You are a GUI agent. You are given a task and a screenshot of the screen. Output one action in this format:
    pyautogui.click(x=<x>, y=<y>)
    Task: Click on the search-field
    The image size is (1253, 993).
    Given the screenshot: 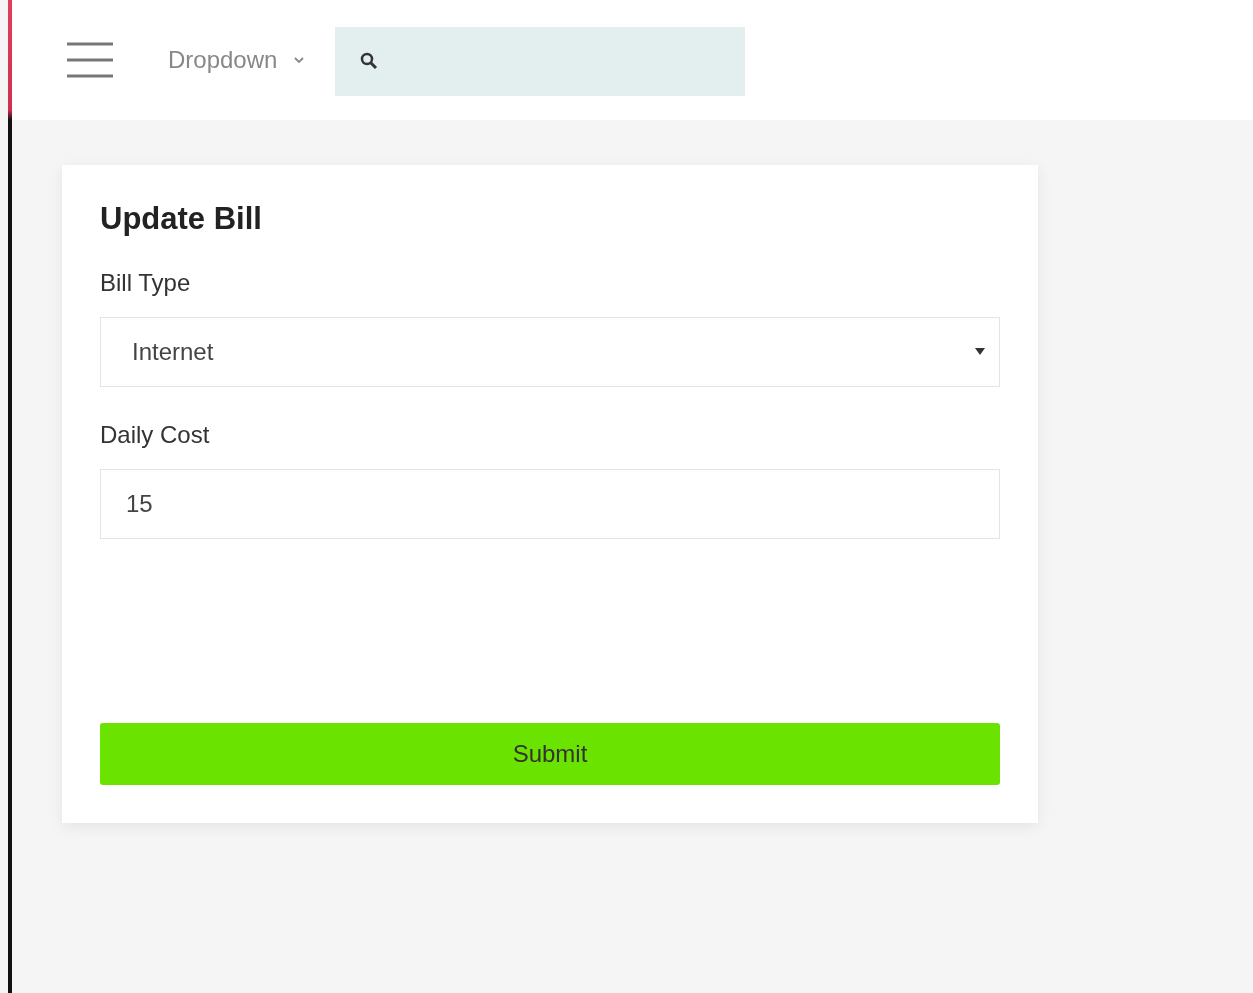 What is the action you would take?
    pyautogui.click(x=540, y=61)
    